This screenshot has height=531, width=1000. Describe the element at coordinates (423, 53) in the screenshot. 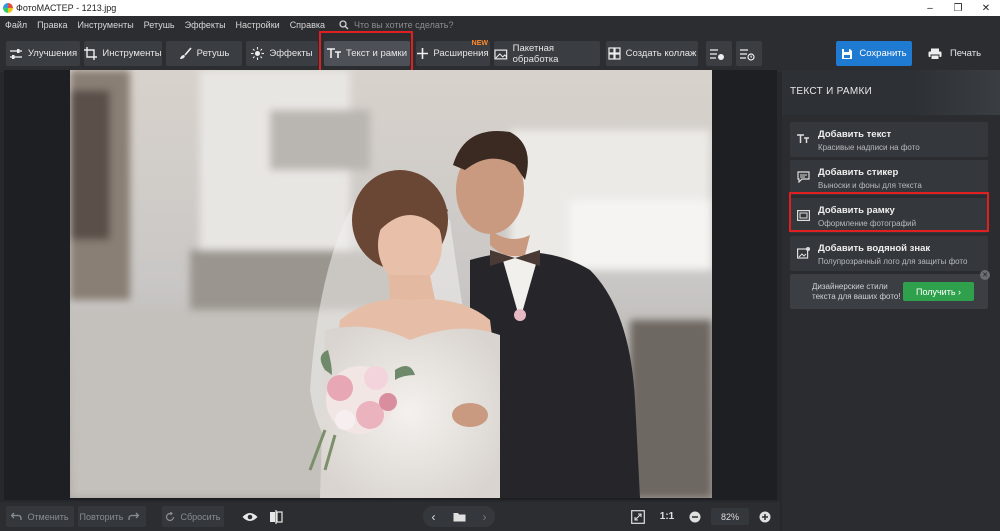

I see `plus-icon` at that location.